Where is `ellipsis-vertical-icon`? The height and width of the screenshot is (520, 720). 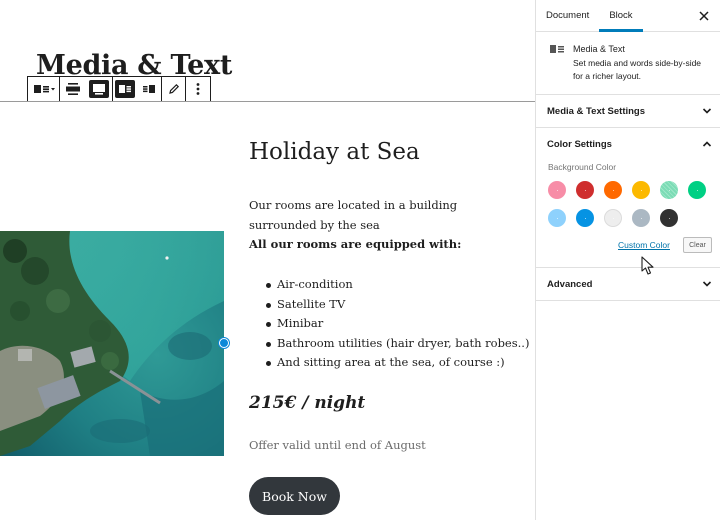
ellipsis-vertical-icon is located at coordinates (198, 89).